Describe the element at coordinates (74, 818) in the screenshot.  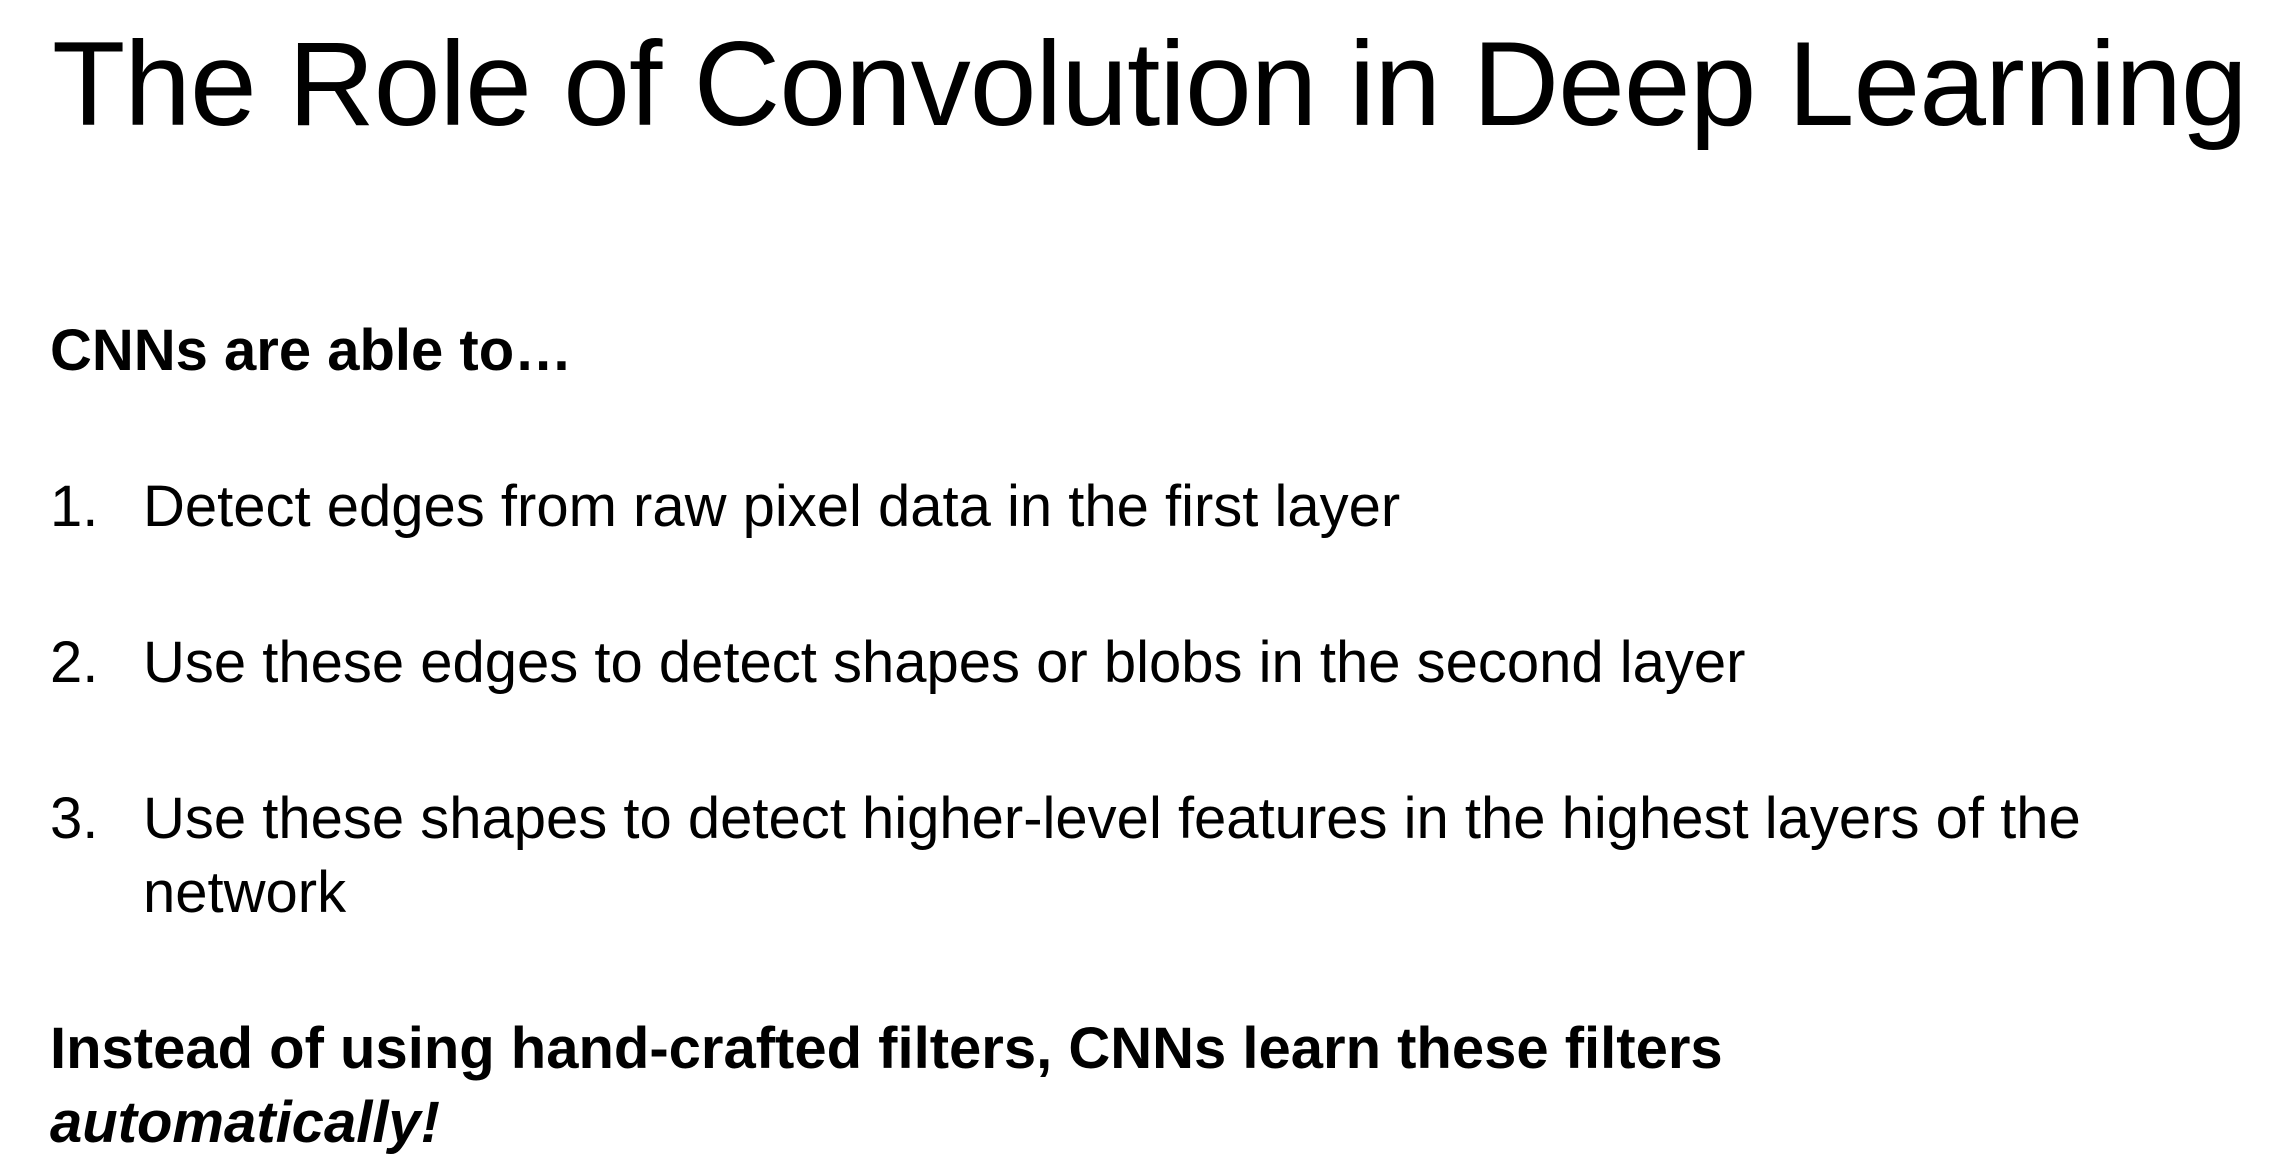
I see `list-number: 3.` at that location.